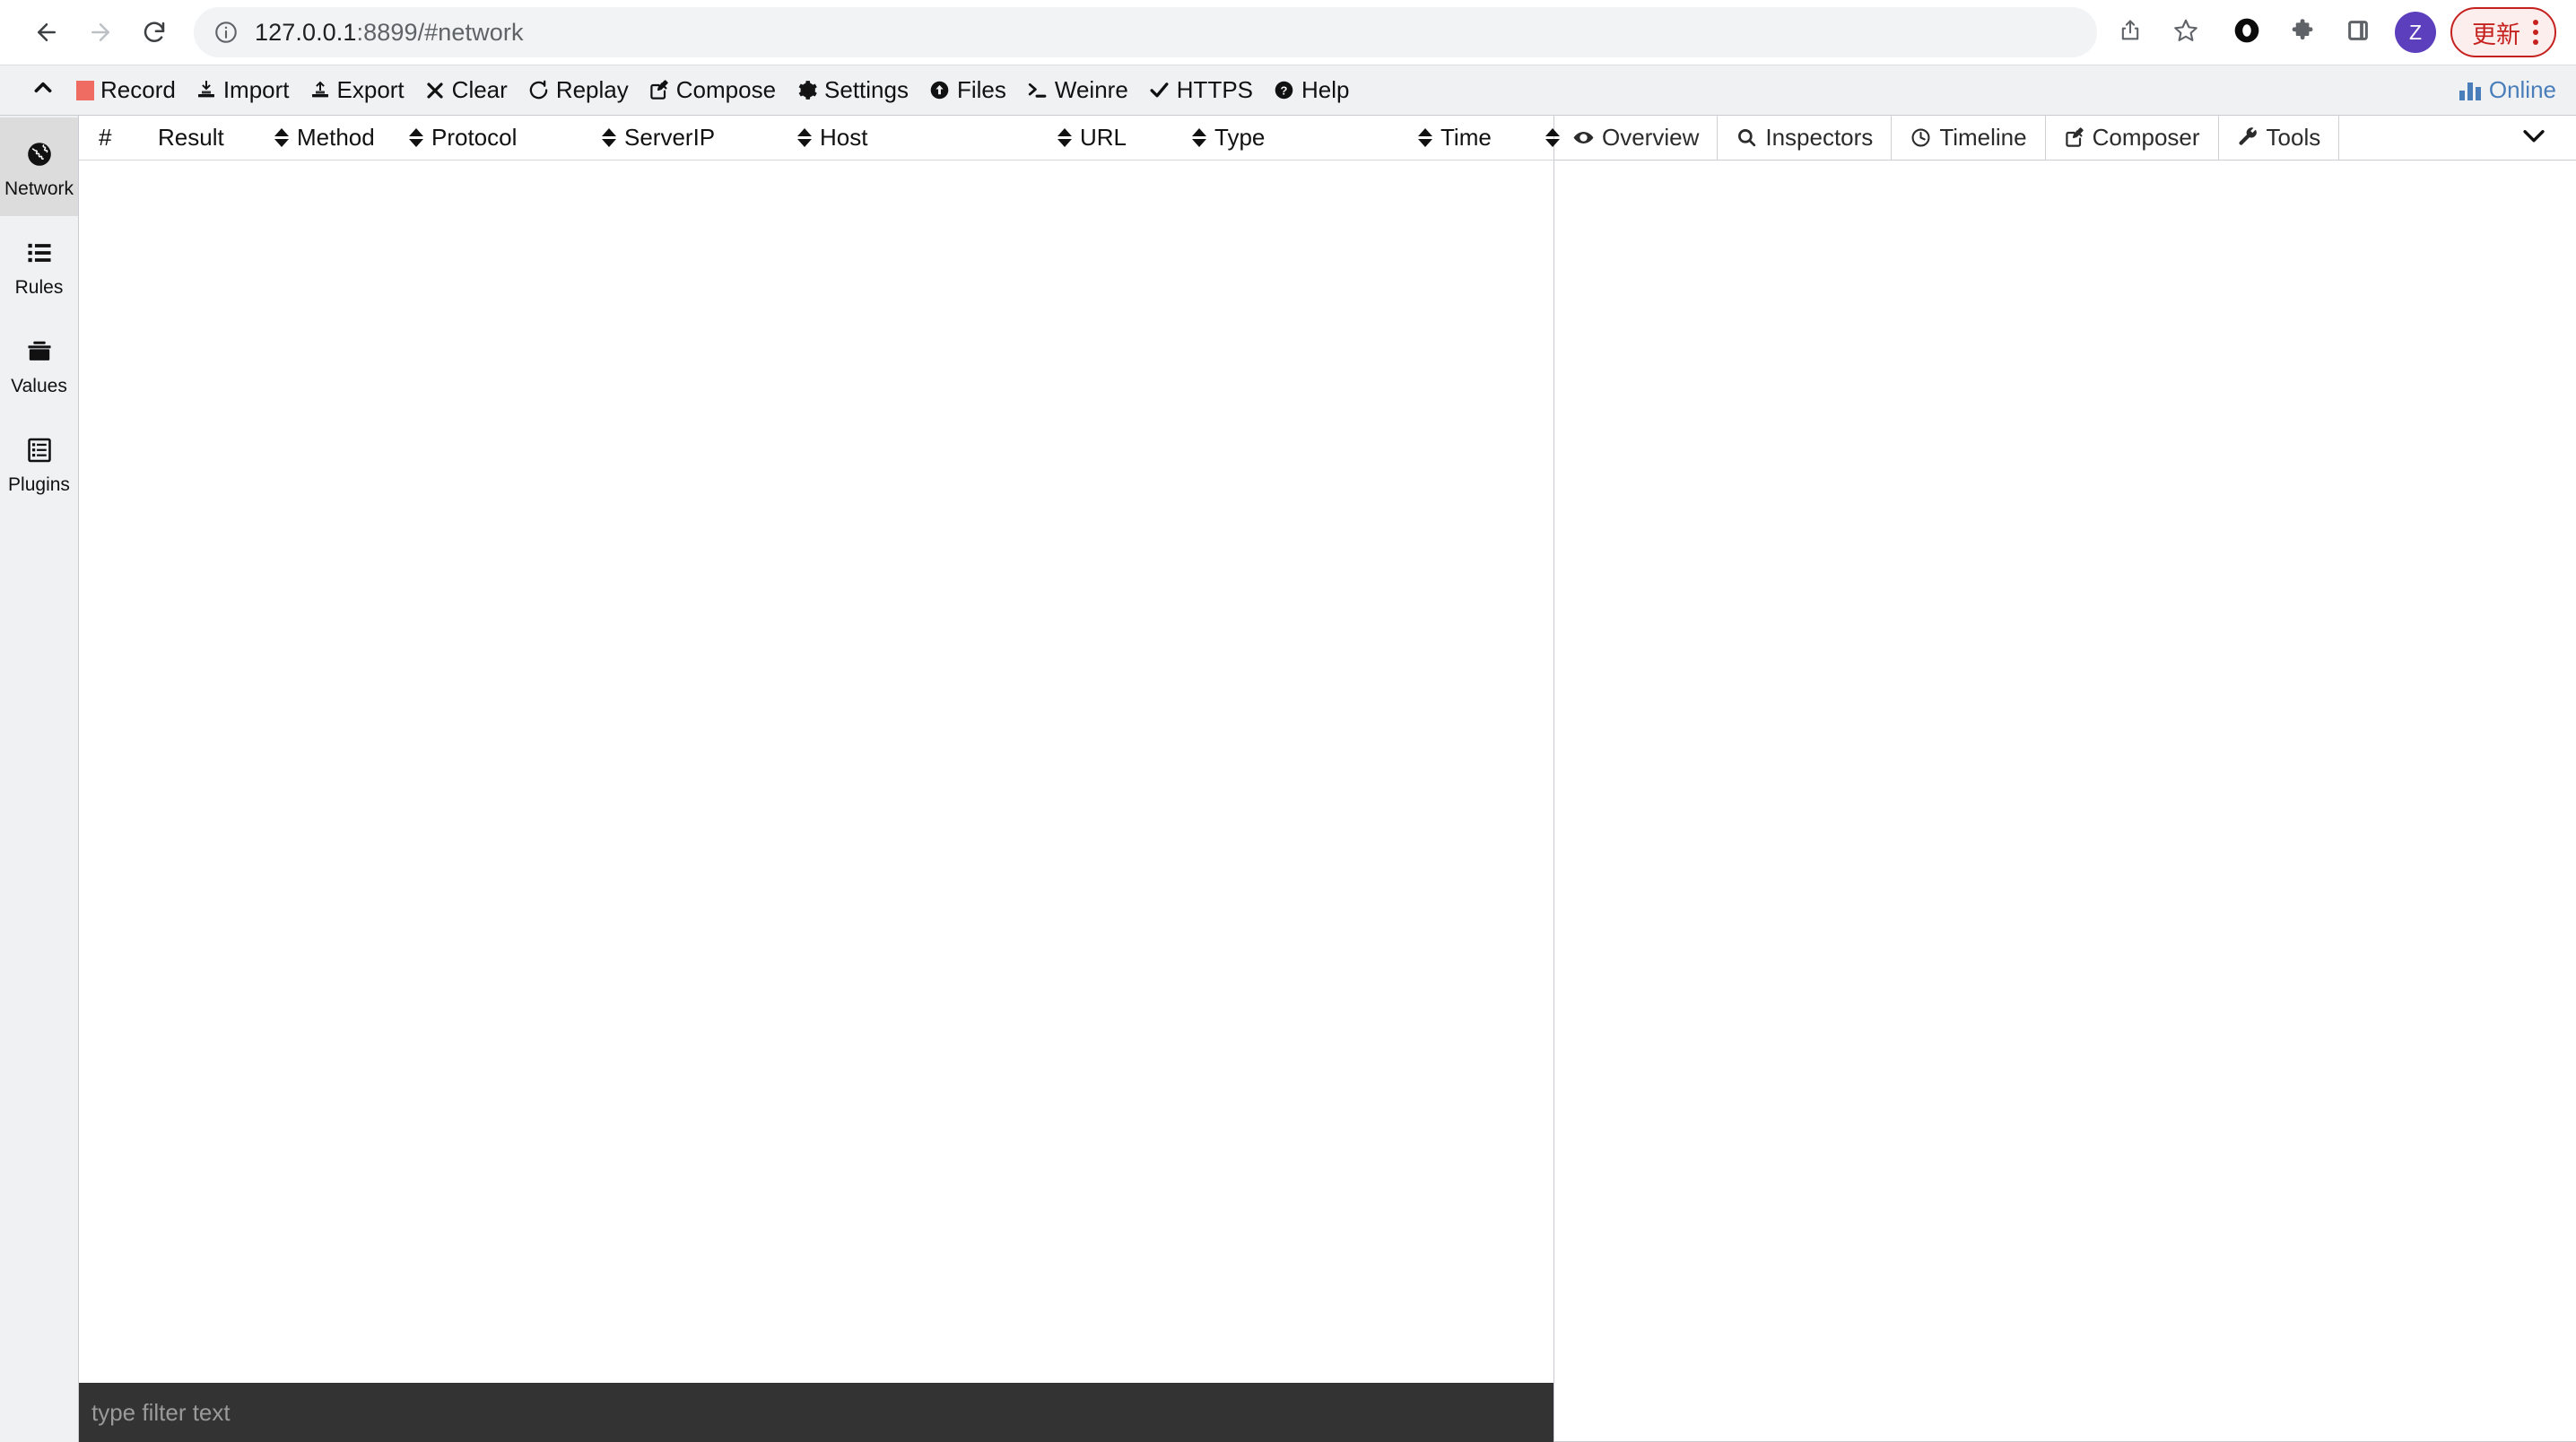  I want to click on column-header-host: Host, so click(927, 138).